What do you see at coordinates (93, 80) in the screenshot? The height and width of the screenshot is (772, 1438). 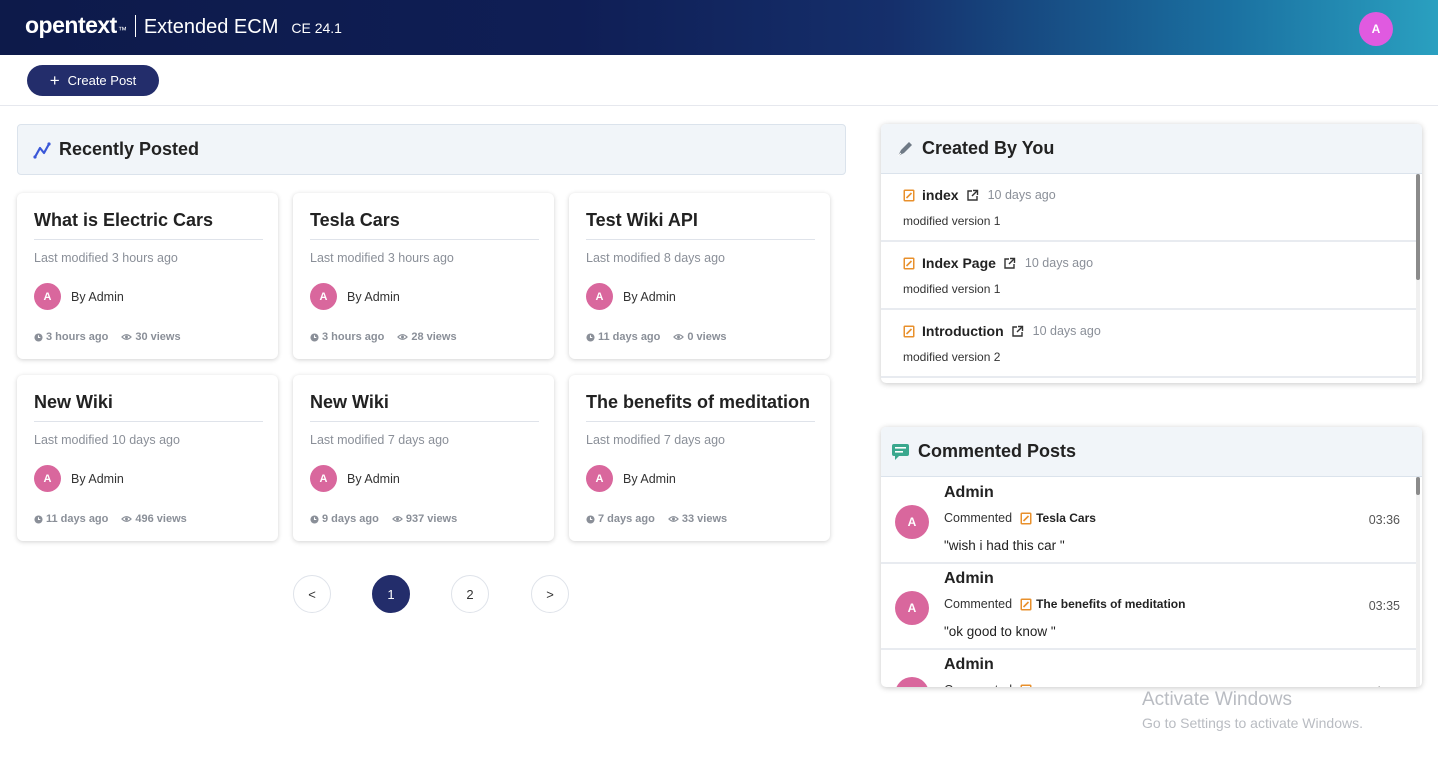 I see `create-post-button: + Create Post` at bounding box center [93, 80].